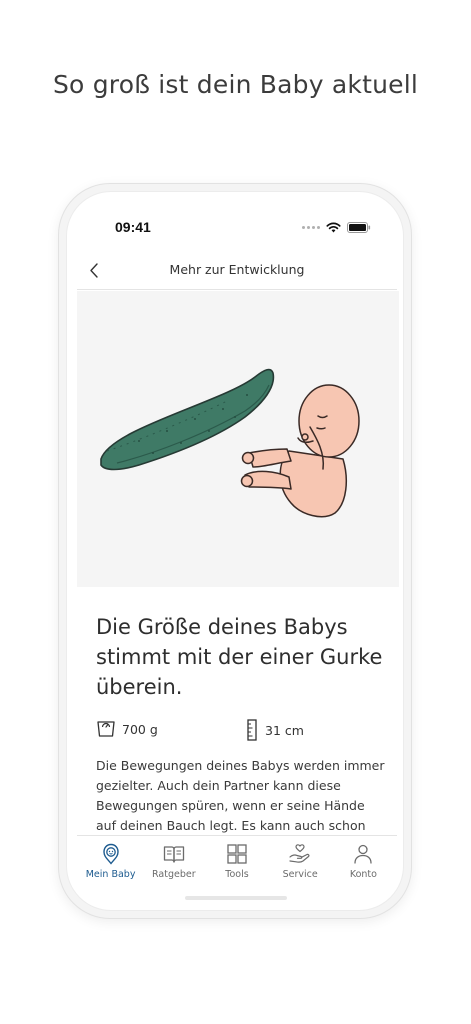 The height and width of the screenshot is (1024, 471). What do you see at coordinates (236, 898) in the screenshot?
I see `home-indicator` at bounding box center [236, 898].